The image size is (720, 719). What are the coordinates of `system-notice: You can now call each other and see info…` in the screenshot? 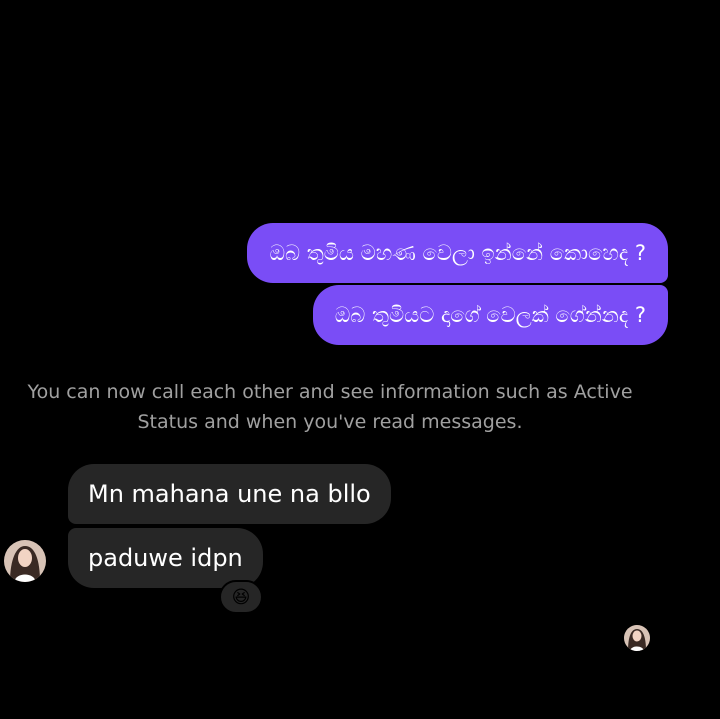 It's located at (330, 407).